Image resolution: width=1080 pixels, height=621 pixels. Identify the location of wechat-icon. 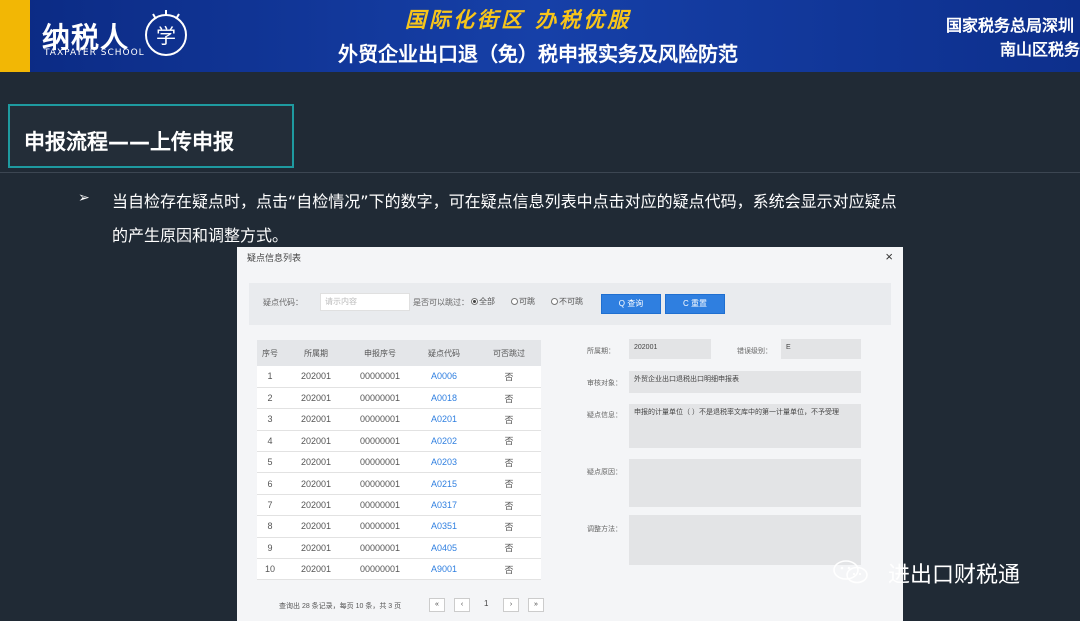
(850, 572).